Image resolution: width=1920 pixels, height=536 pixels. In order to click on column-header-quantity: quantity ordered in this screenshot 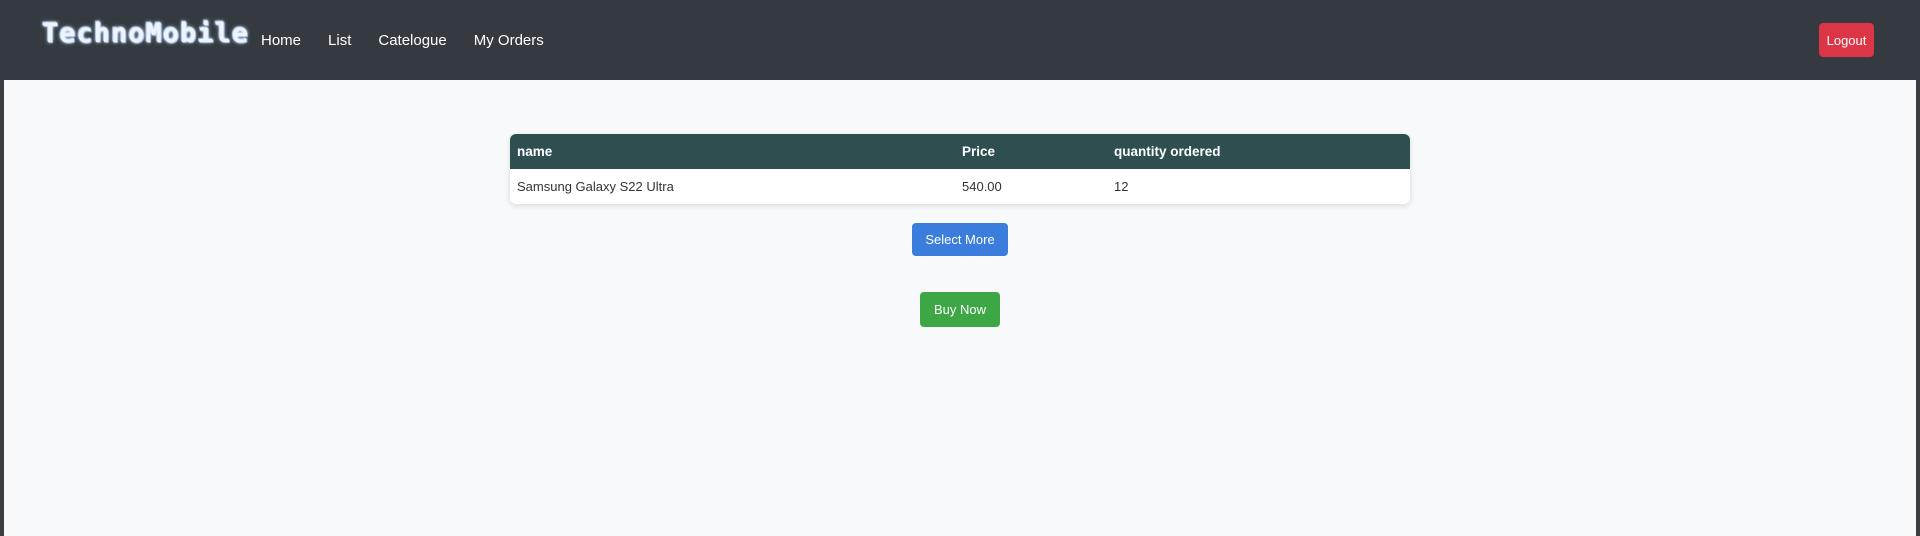, I will do `click(1167, 151)`.